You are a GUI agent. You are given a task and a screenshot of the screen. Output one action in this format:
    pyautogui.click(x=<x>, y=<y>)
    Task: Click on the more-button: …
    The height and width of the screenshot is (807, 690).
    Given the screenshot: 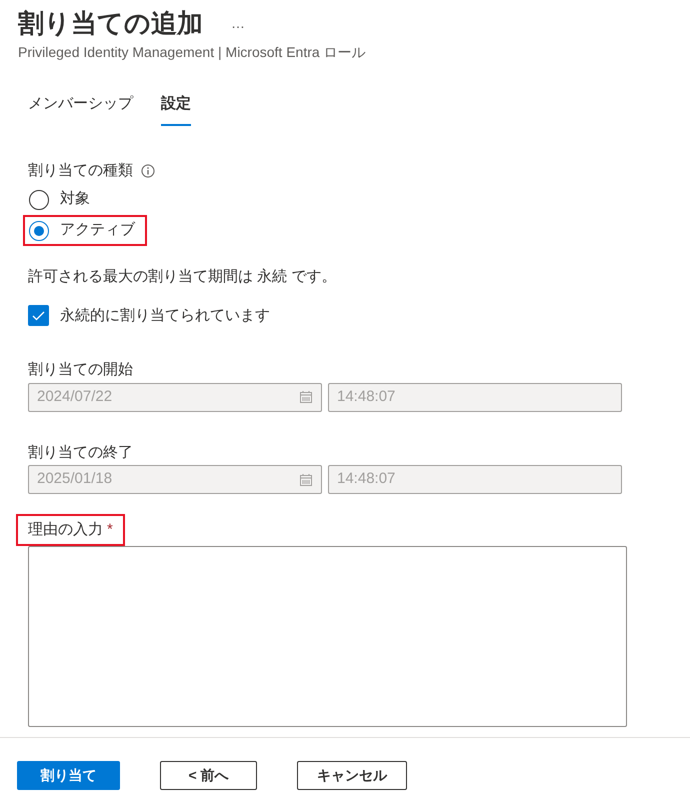 What is the action you would take?
    pyautogui.click(x=238, y=23)
    